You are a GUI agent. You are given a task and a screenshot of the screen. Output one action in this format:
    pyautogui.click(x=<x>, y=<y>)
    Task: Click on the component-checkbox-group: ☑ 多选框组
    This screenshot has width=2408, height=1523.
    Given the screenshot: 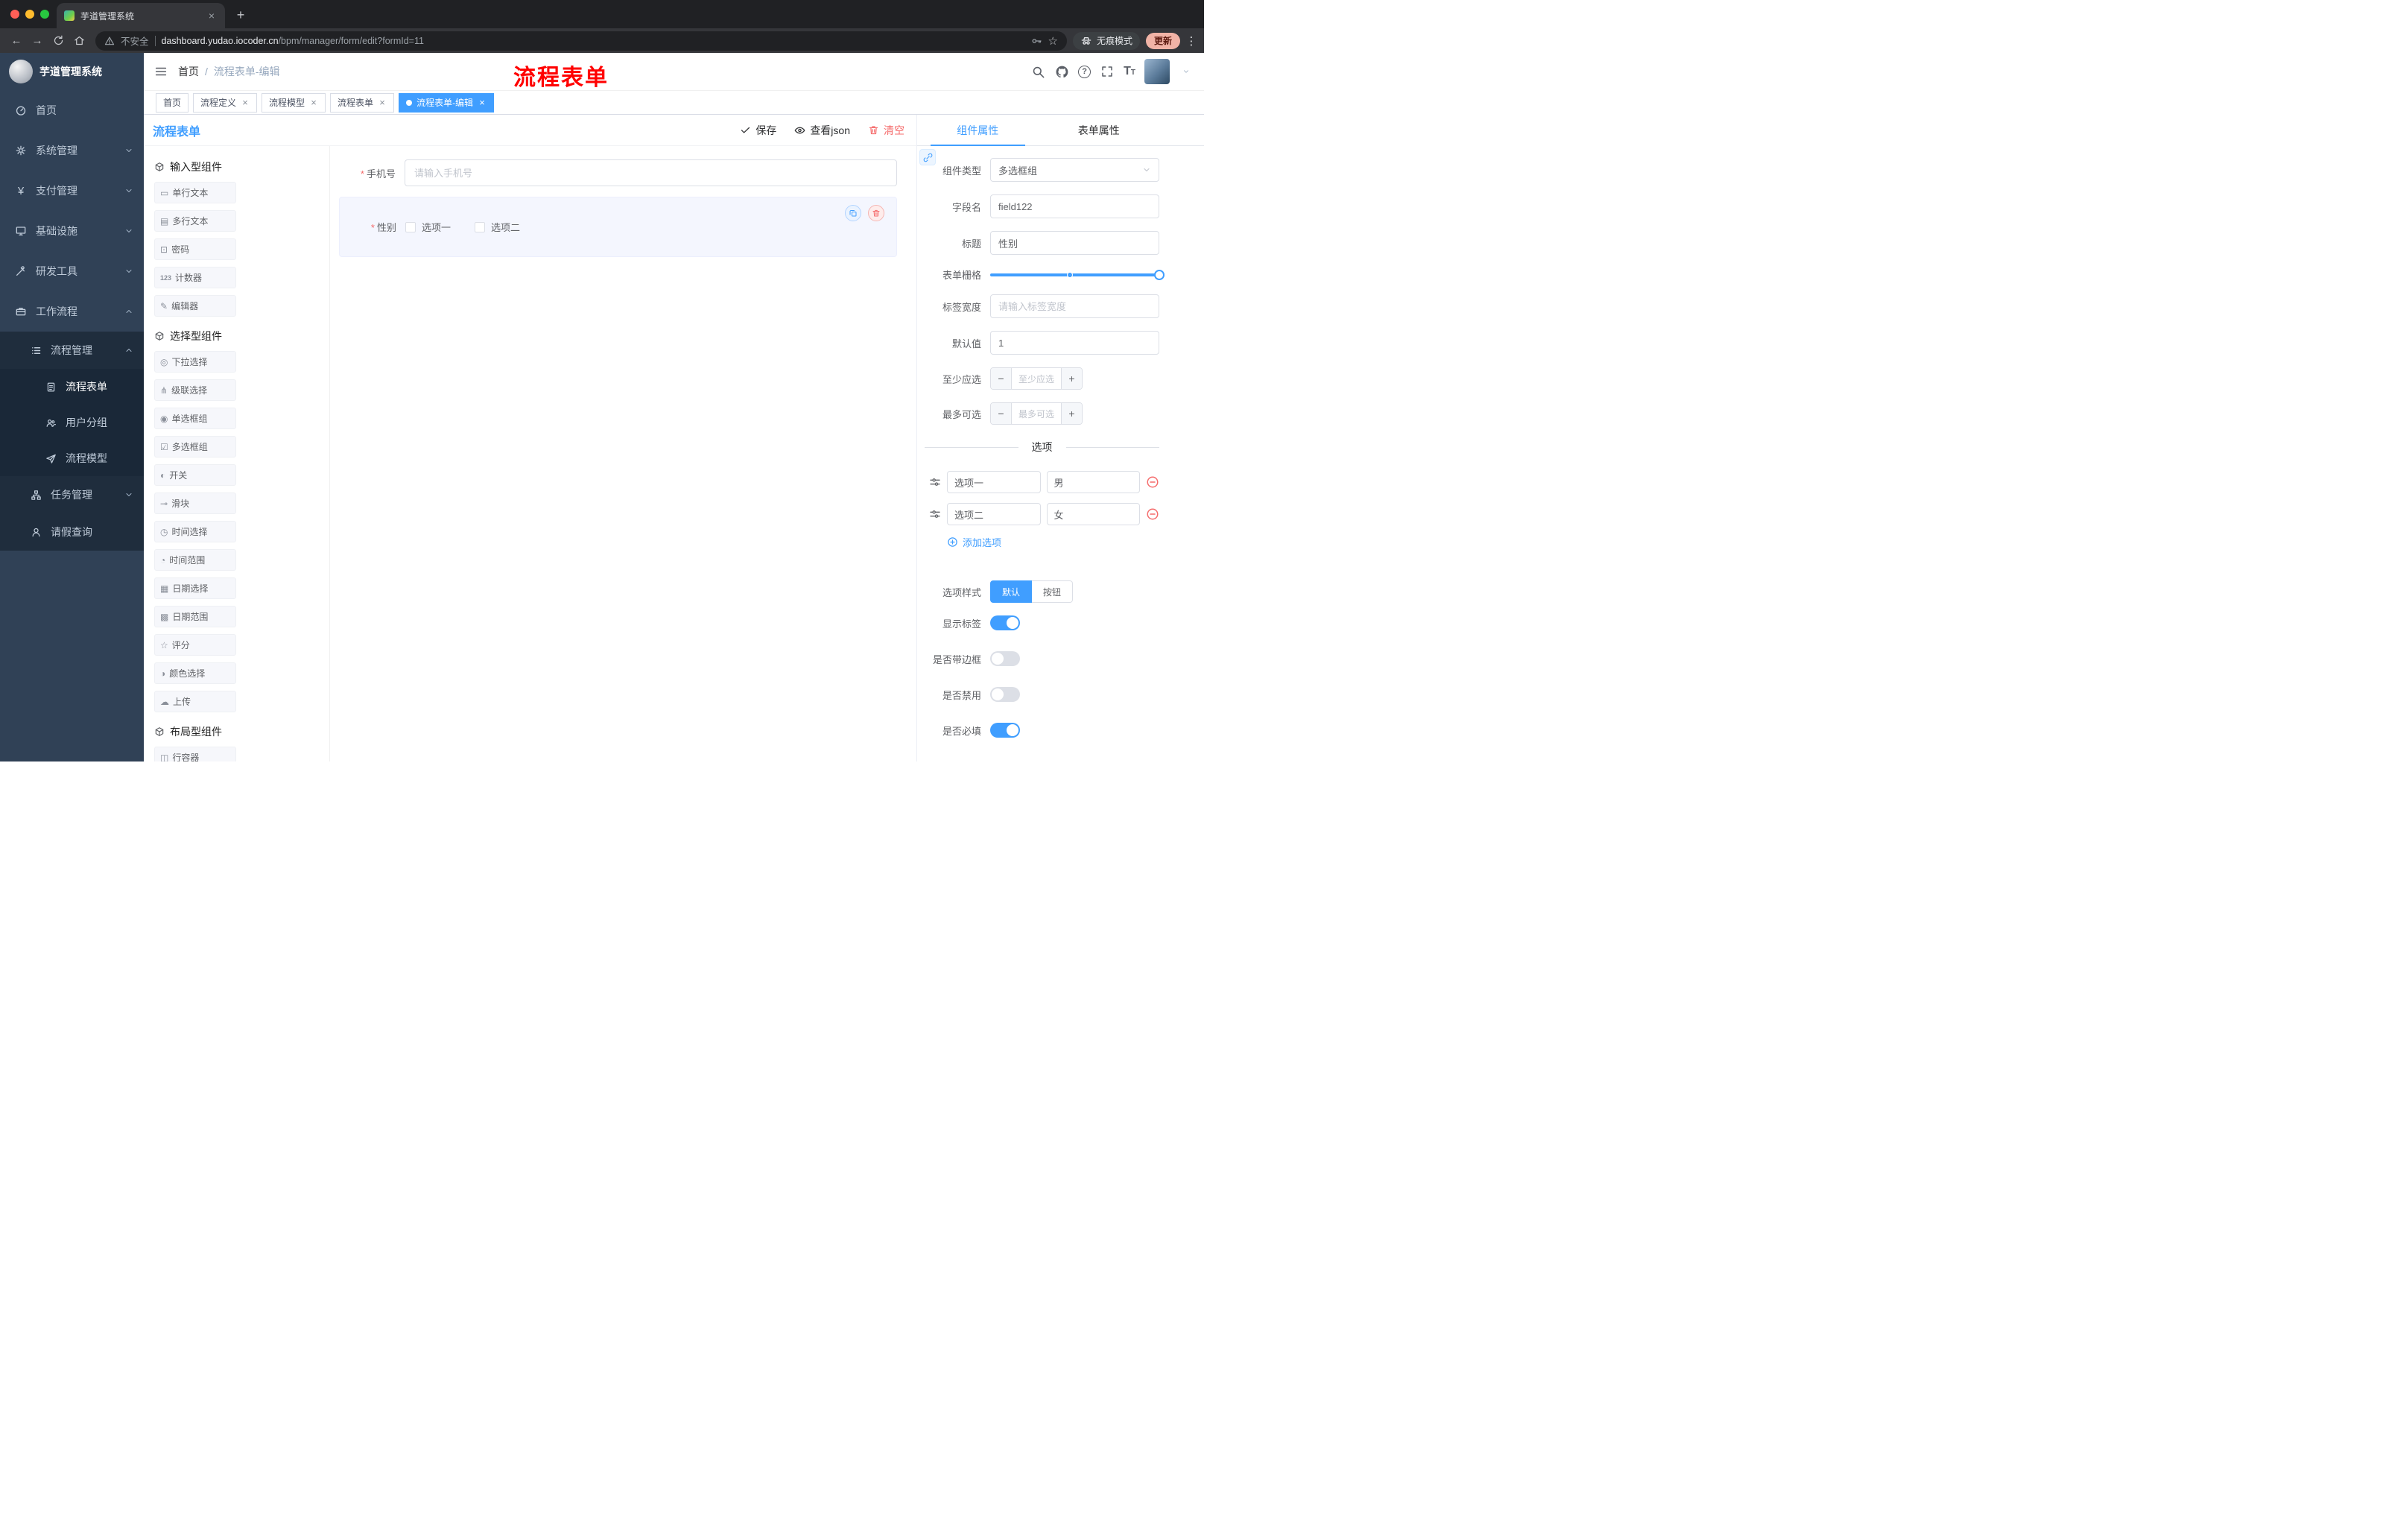 What is the action you would take?
    pyautogui.click(x=195, y=446)
    